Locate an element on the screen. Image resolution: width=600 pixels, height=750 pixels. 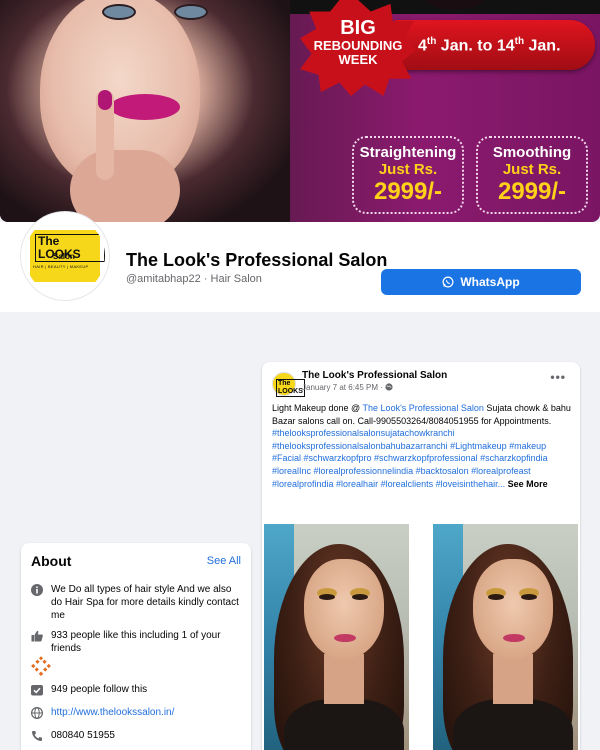
thumbs-up-icon is located at coordinates (37, 636).